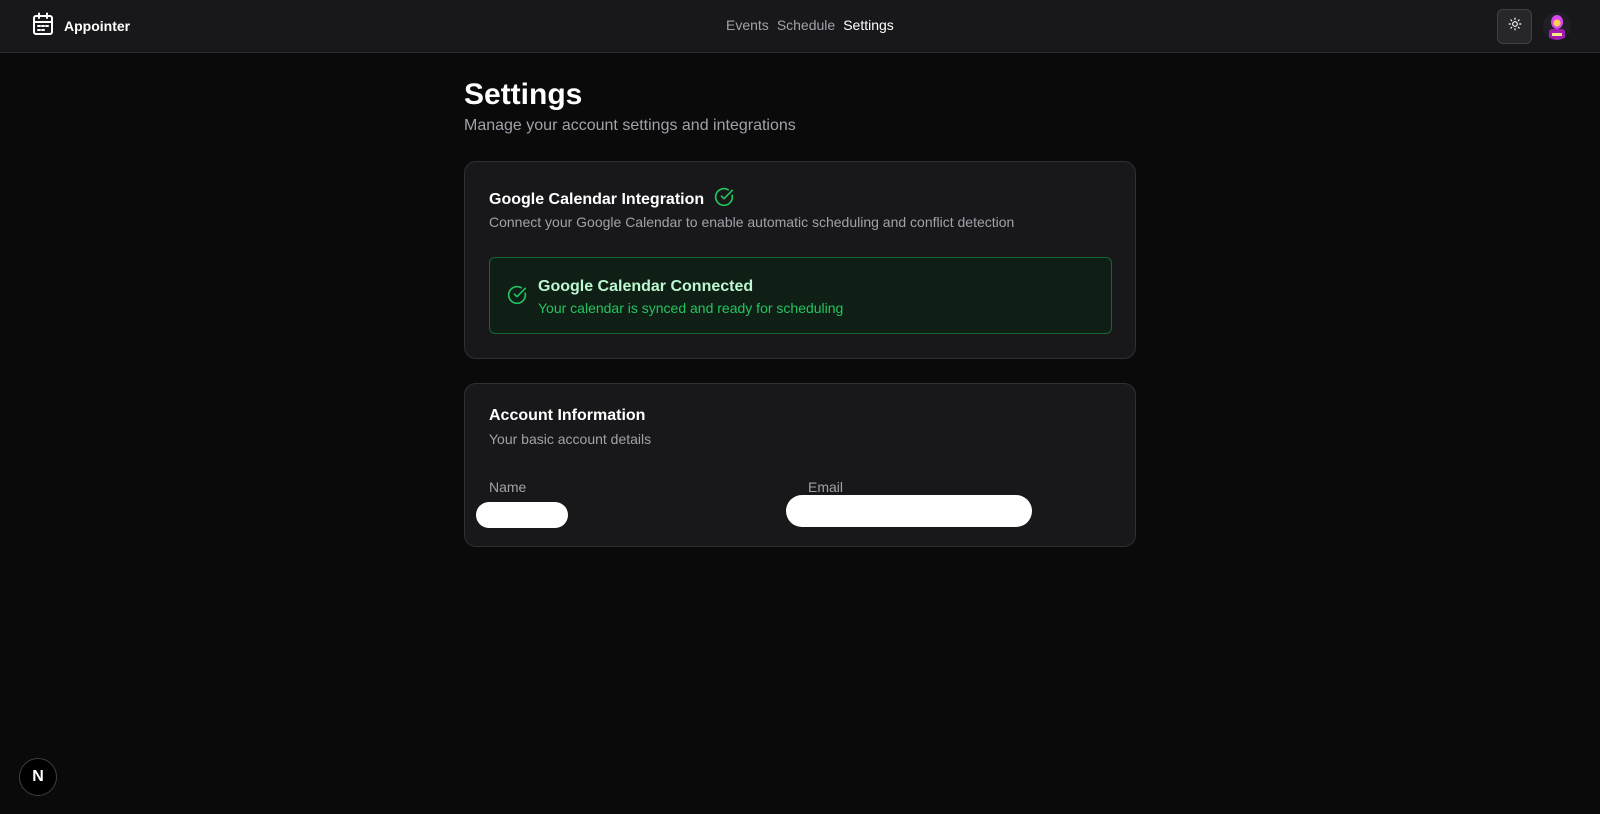 The image size is (1600, 814). I want to click on dev-tools-badge: N, so click(38, 777).